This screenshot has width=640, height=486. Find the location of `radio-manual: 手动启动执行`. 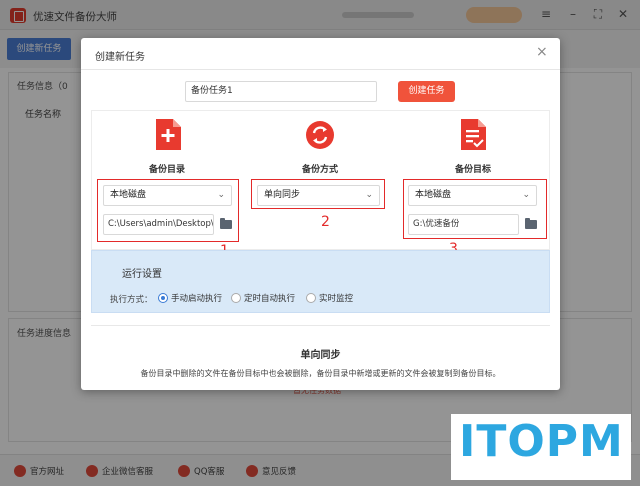

radio-manual: 手动启动执行 is located at coordinates (190, 298).